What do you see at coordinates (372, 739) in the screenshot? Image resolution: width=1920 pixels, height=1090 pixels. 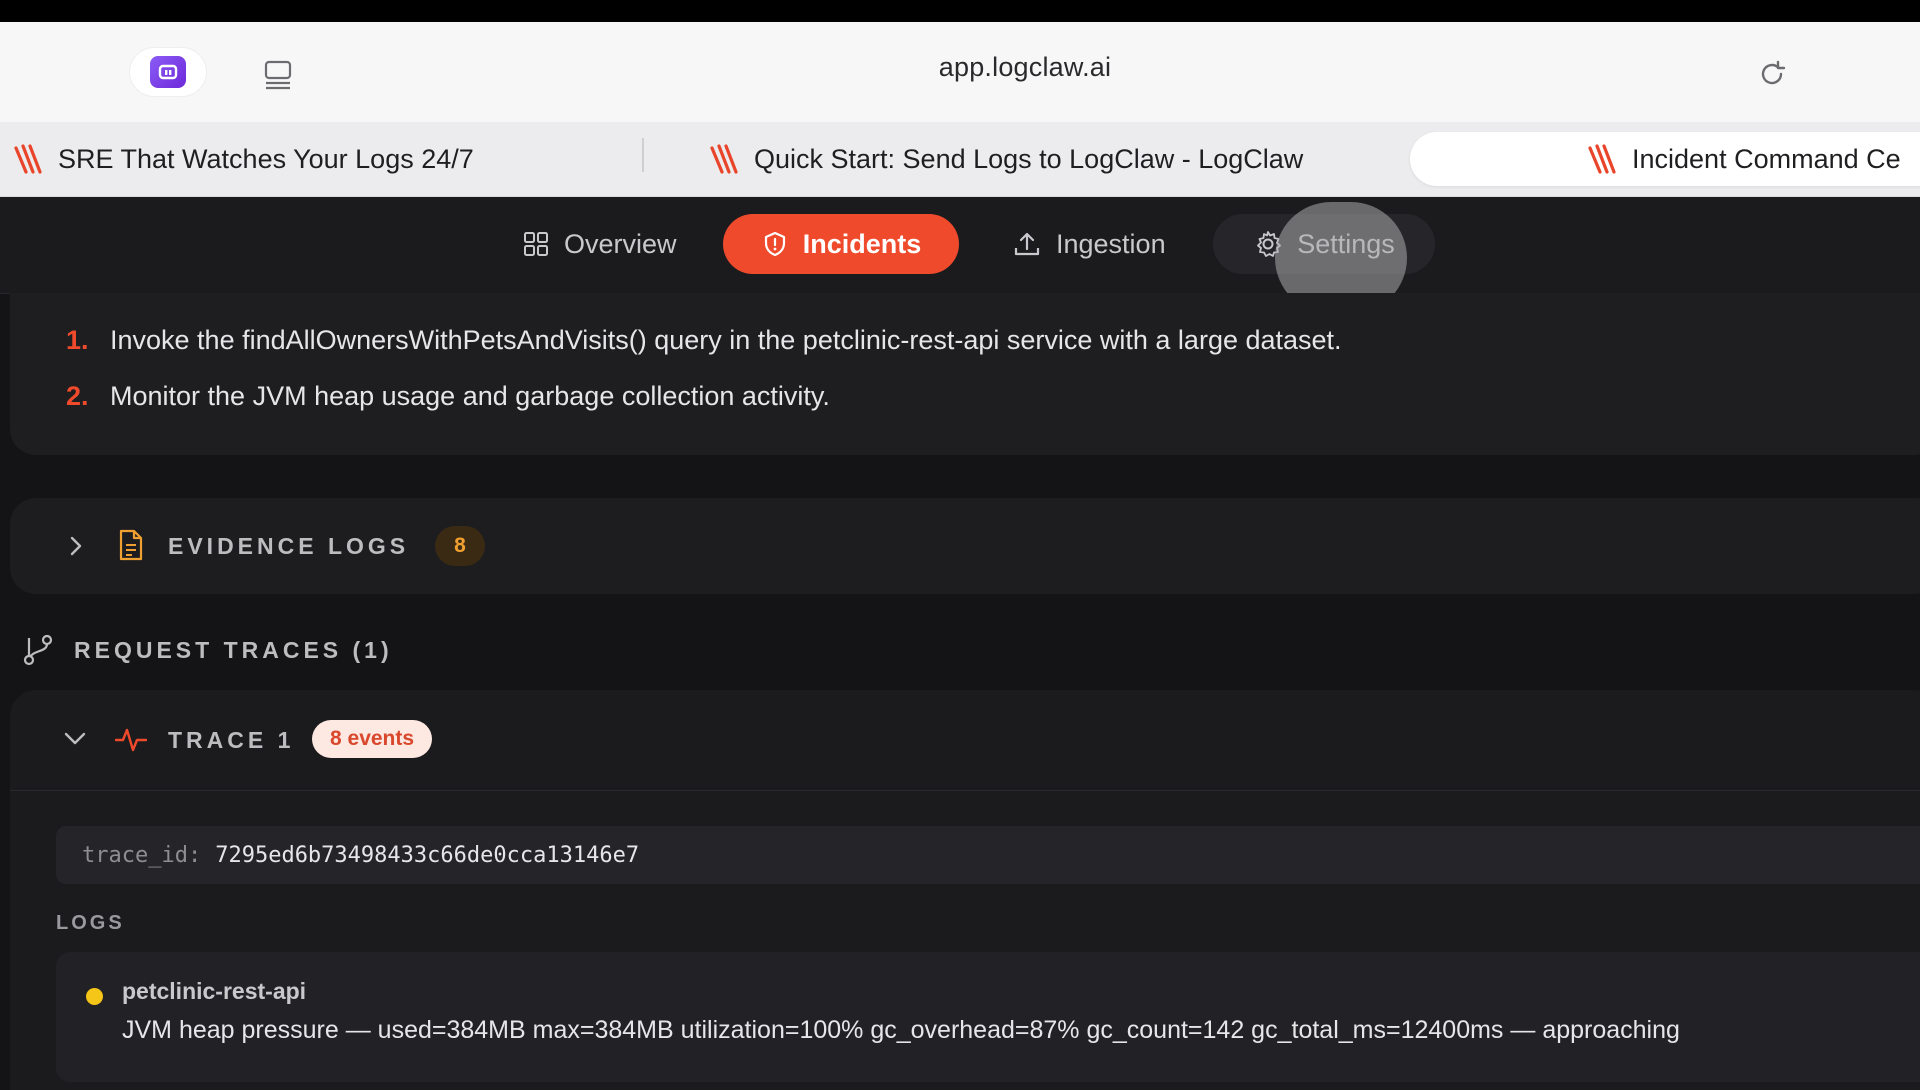 I see `events-count-badge: 8 events` at bounding box center [372, 739].